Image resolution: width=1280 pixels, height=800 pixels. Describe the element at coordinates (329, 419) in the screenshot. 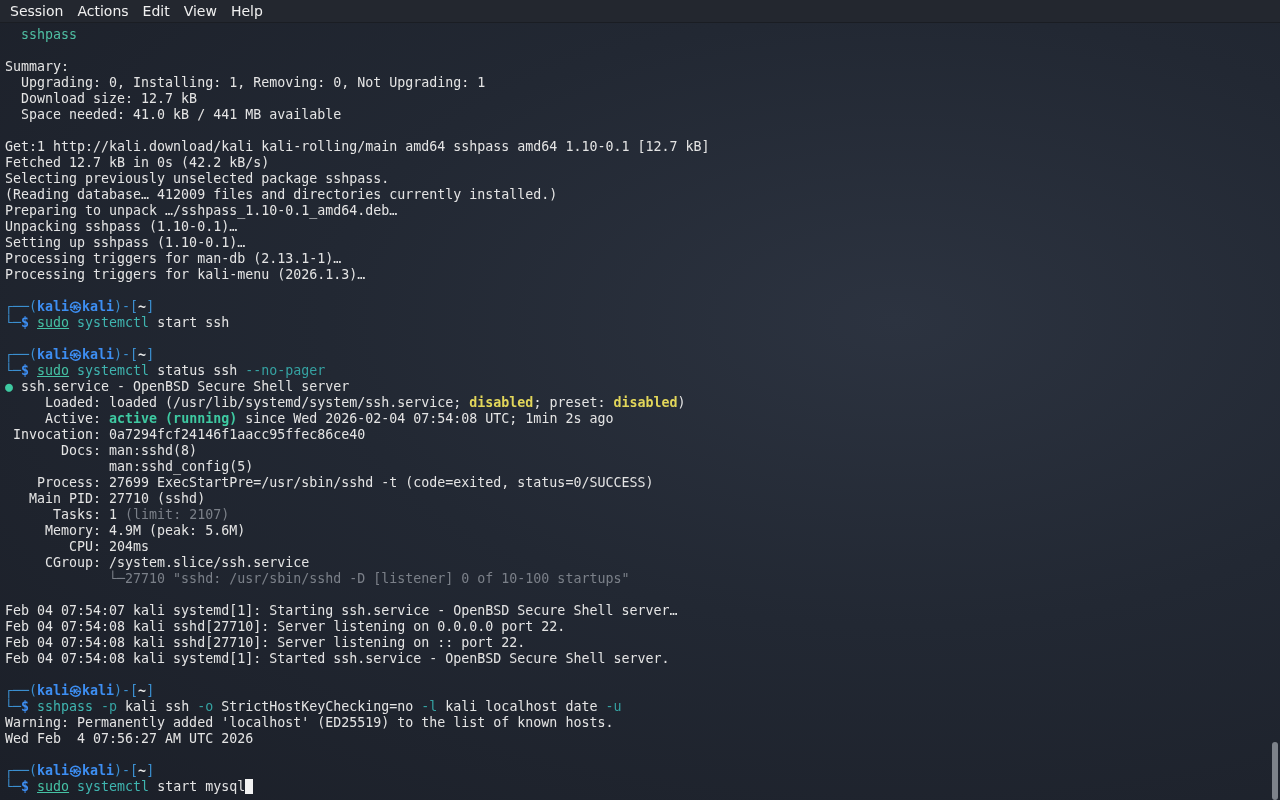

I see `output-line: Active: active (running) since Wed 2026-02-04 07:54:08 UTC; 1min 2s ago` at that location.